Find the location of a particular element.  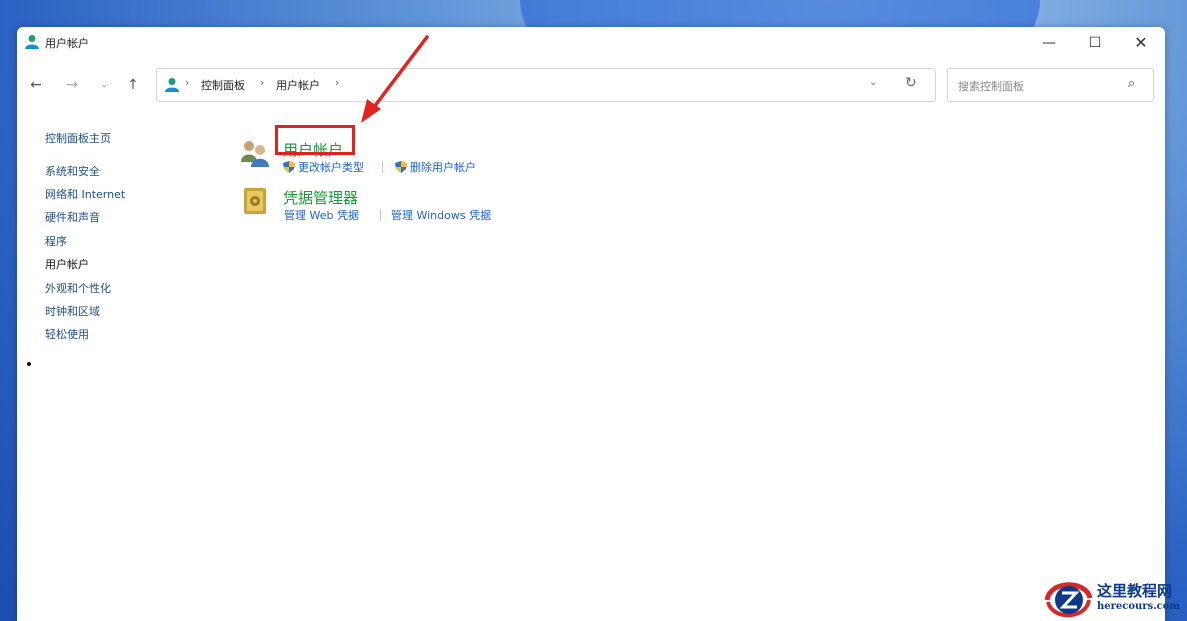

watermark-text-cn: 这里教程网 is located at coordinates (1135, 591).